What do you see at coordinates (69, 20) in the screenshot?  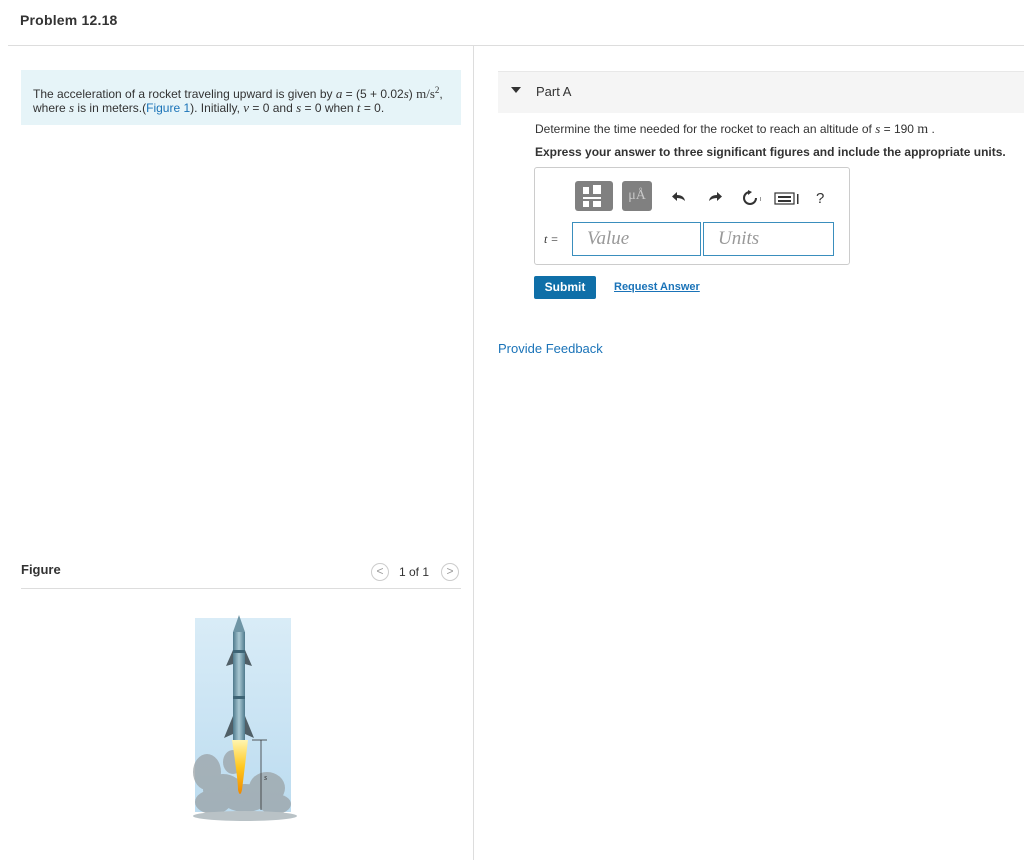 I see `page-title: Problem 12.18` at bounding box center [69, 20].